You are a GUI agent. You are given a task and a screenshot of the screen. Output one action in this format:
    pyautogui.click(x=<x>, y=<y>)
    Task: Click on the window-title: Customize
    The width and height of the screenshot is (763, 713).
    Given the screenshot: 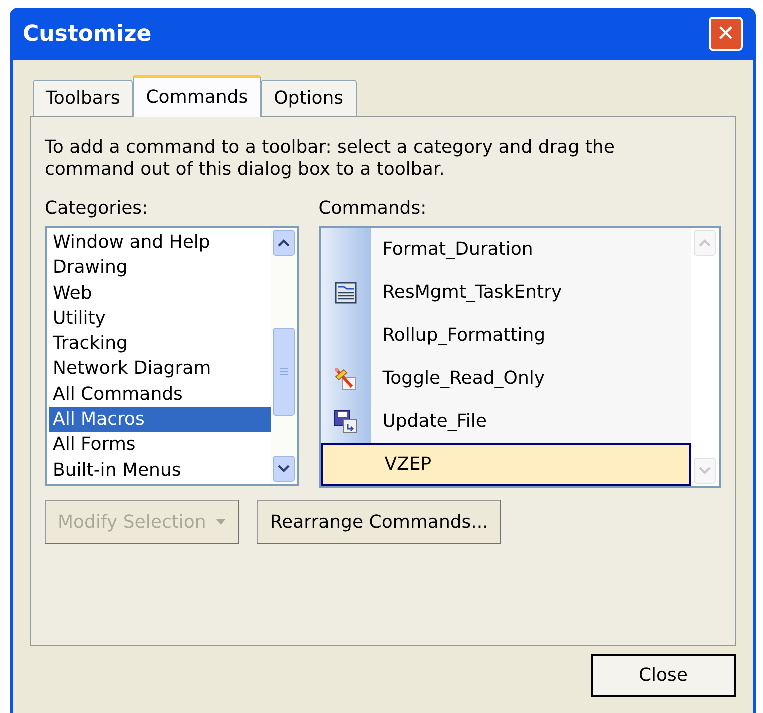 What is the action you would take?
    pyautogui.click(x=87, y=34)
    